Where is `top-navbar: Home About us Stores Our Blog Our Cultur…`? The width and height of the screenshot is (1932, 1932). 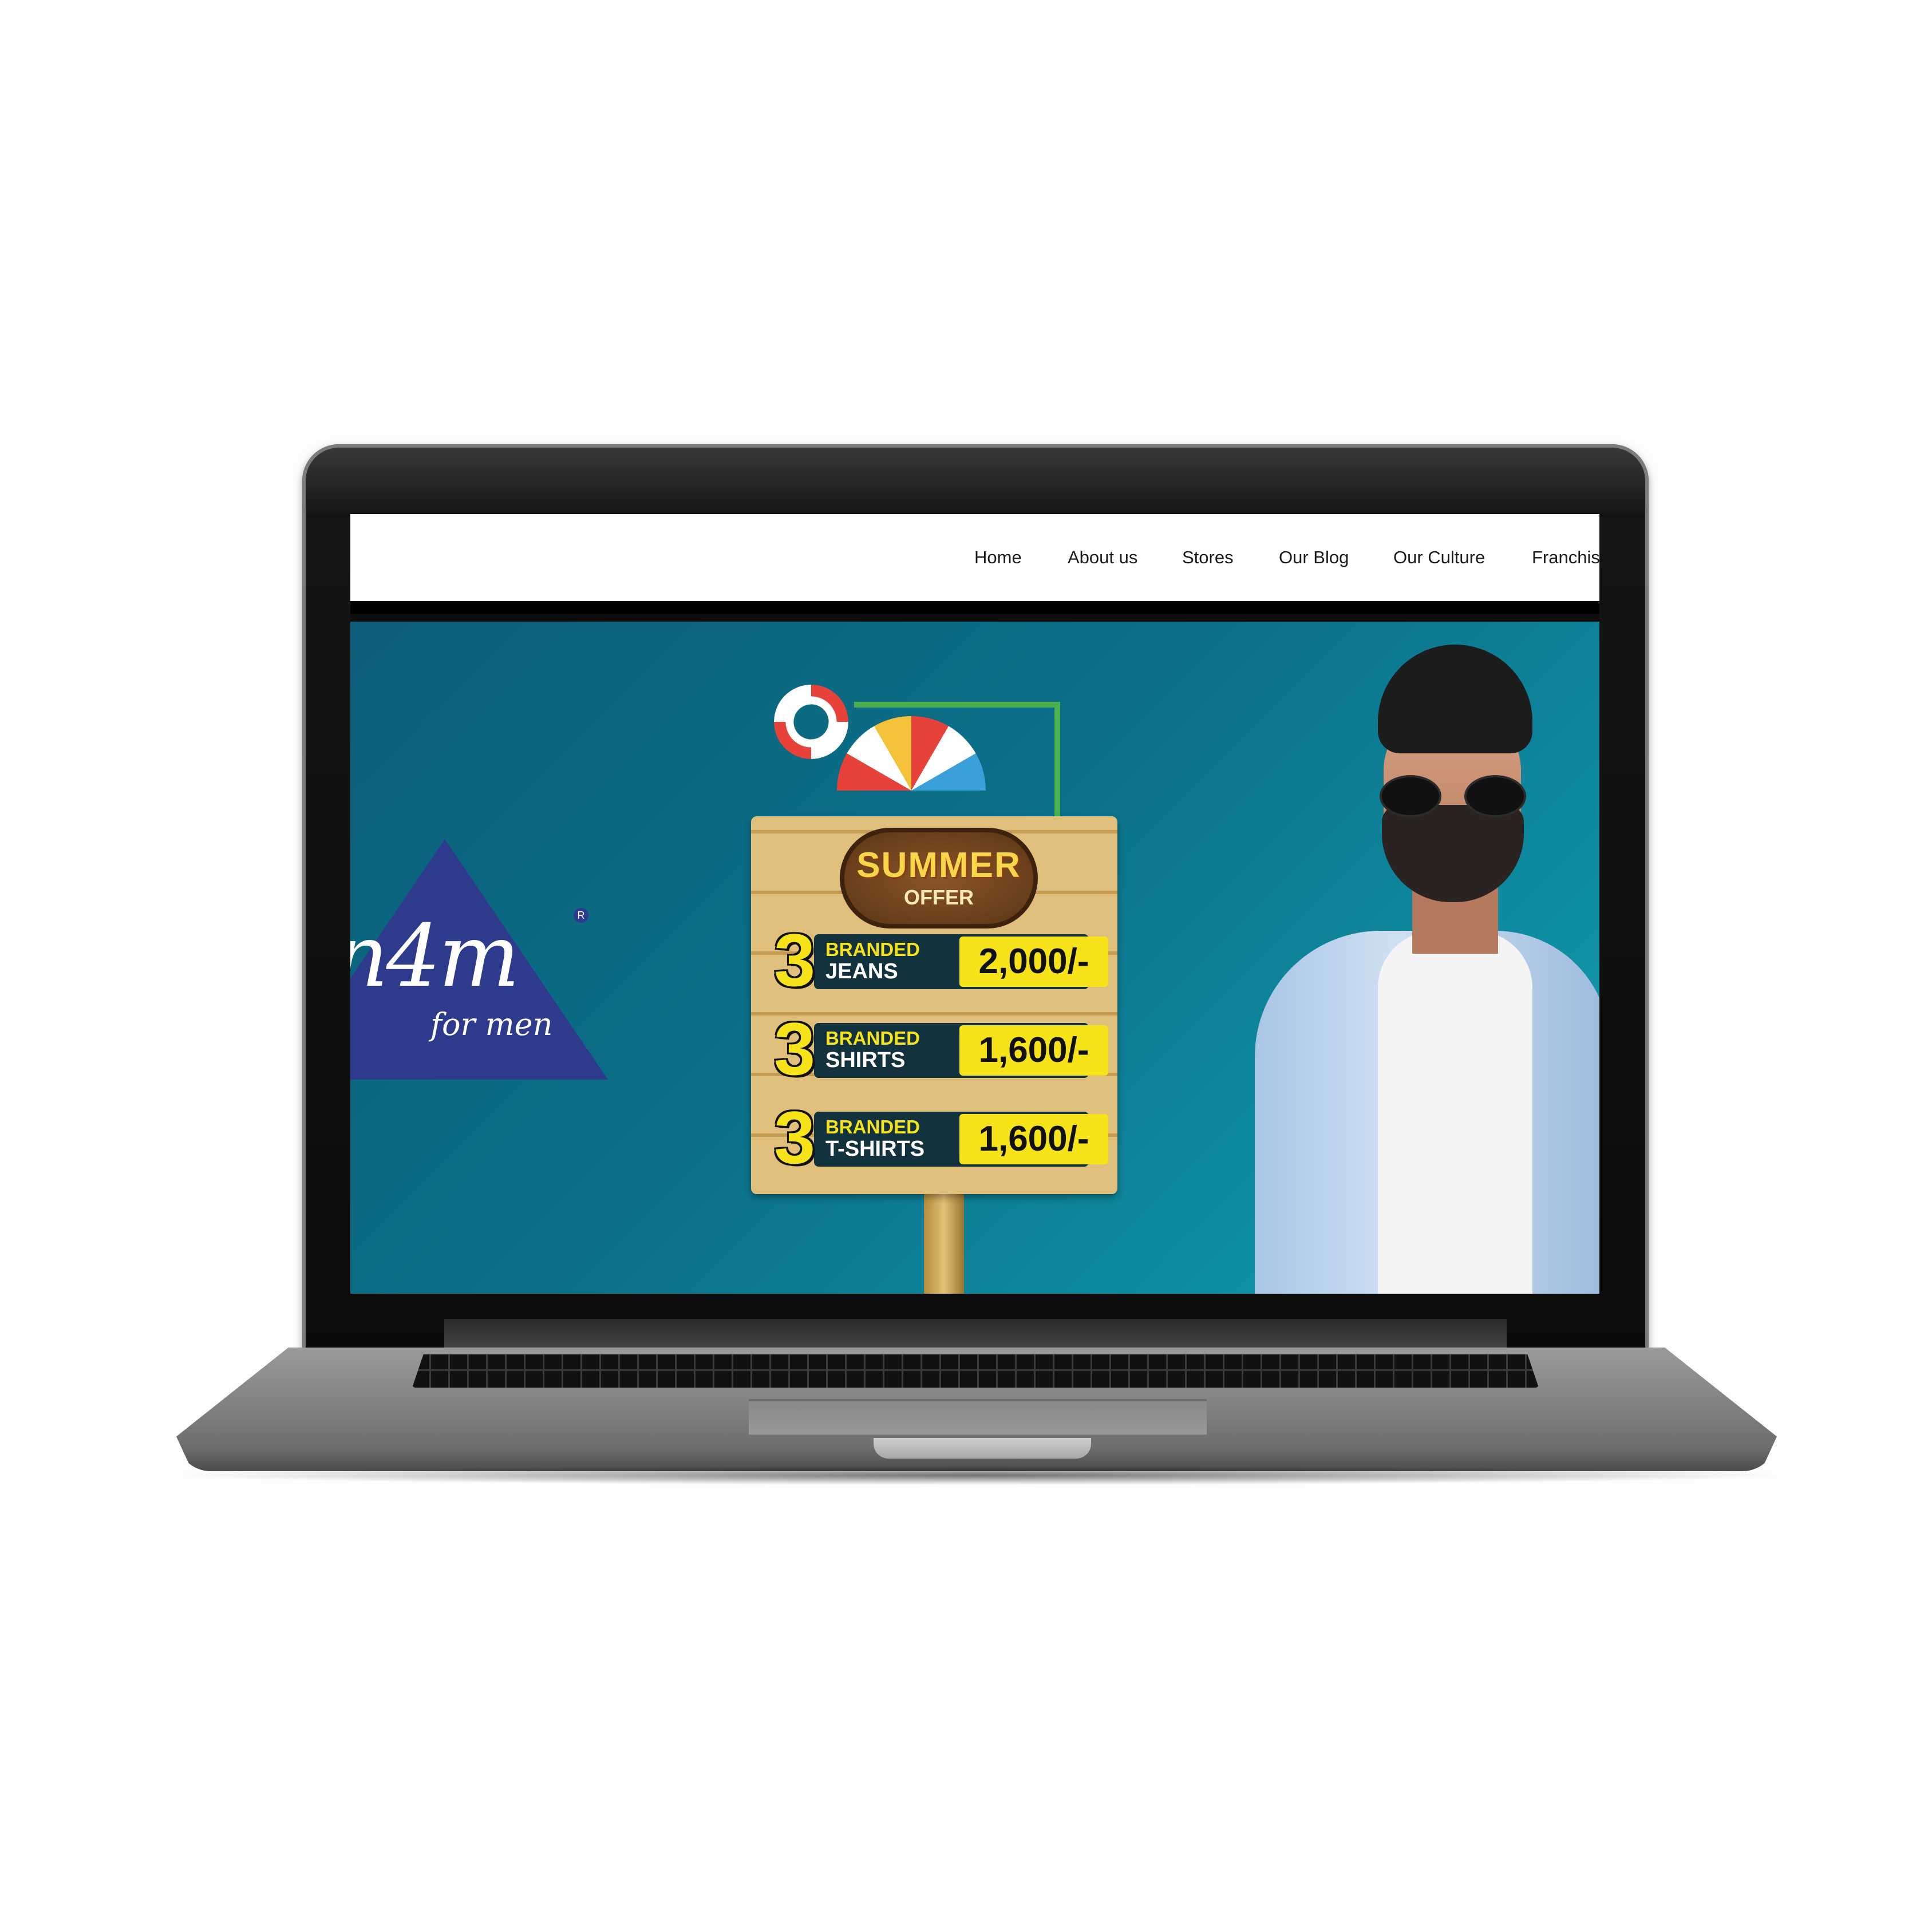 top-navbar: Home About us Stores Our Blog Our Cultur… is located at coordinates (974, 564).